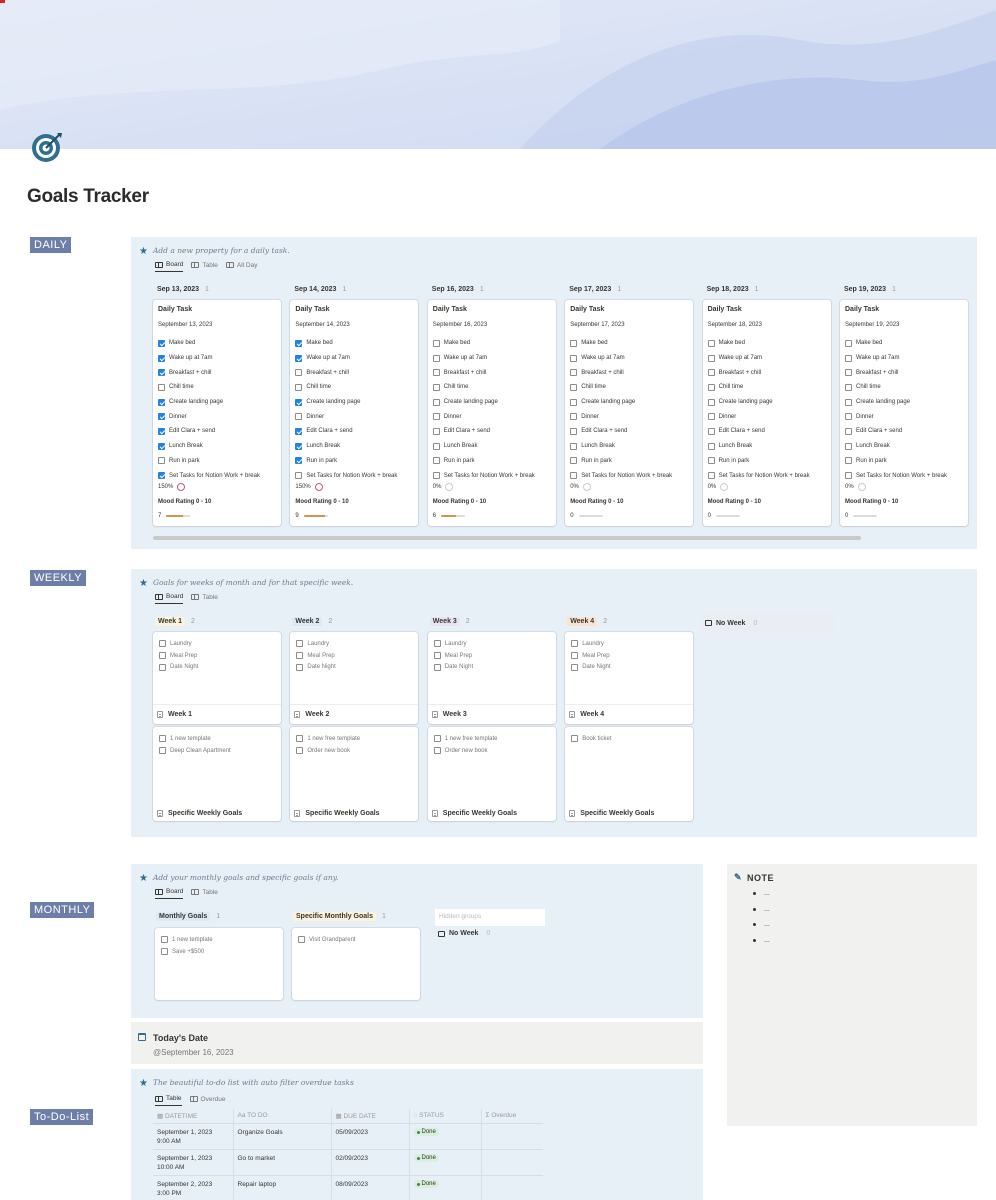 This screenshot has width=996, height=1200. Describe the element at coordinates (320, 289) in the screenshot. I see `board-column-header: Sep 14, 2023 1` at that location.